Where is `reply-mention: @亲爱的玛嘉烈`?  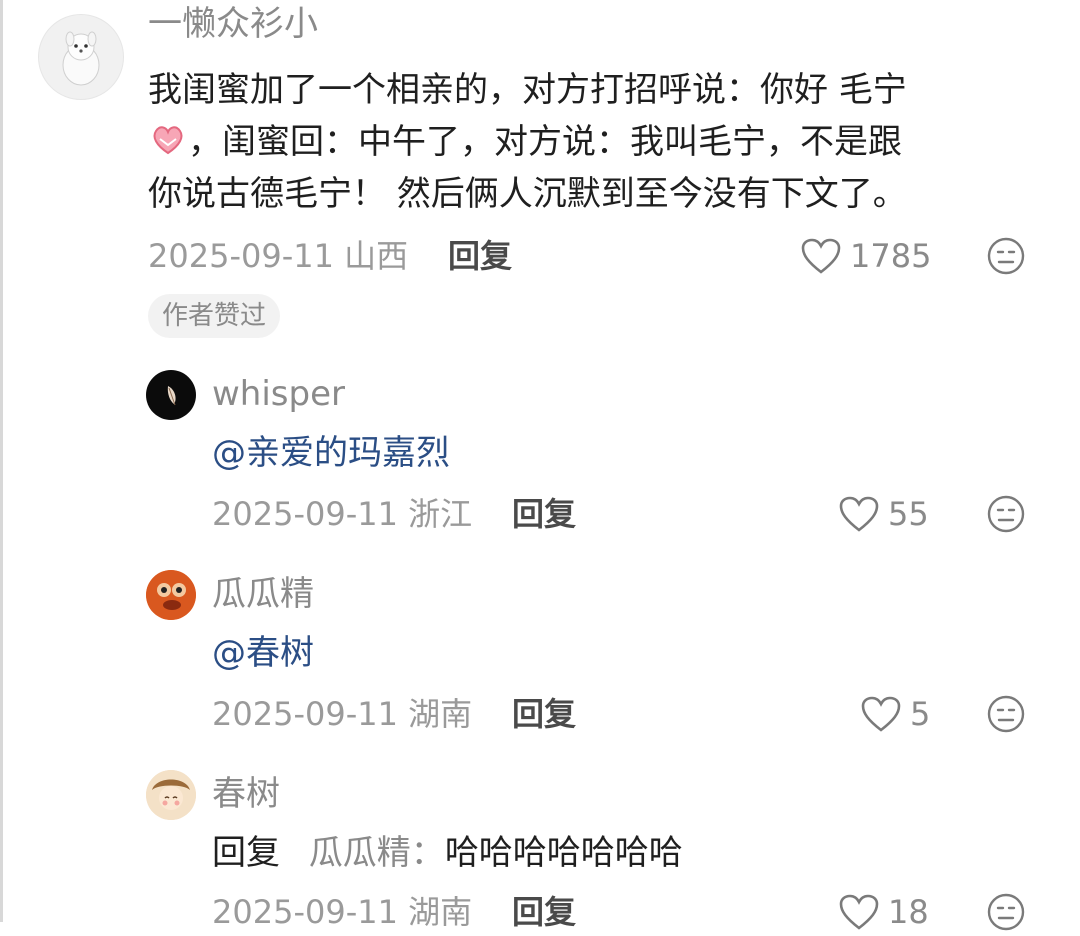
reply-mention: @亲爱的玛嘉烈 is located at coordinates (331, 453).